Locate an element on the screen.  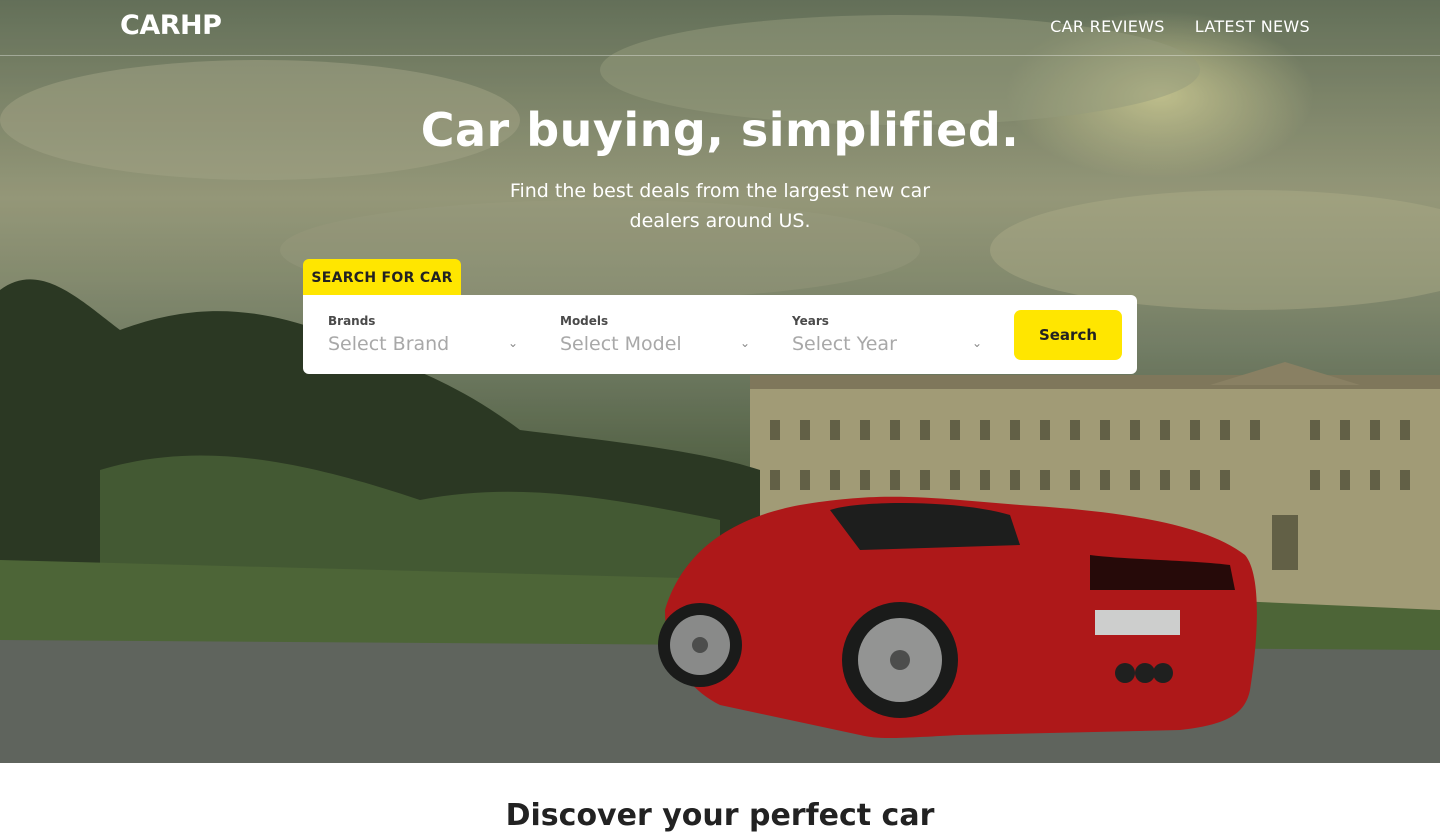
model-label: Models is located at coordinates (584, 321).